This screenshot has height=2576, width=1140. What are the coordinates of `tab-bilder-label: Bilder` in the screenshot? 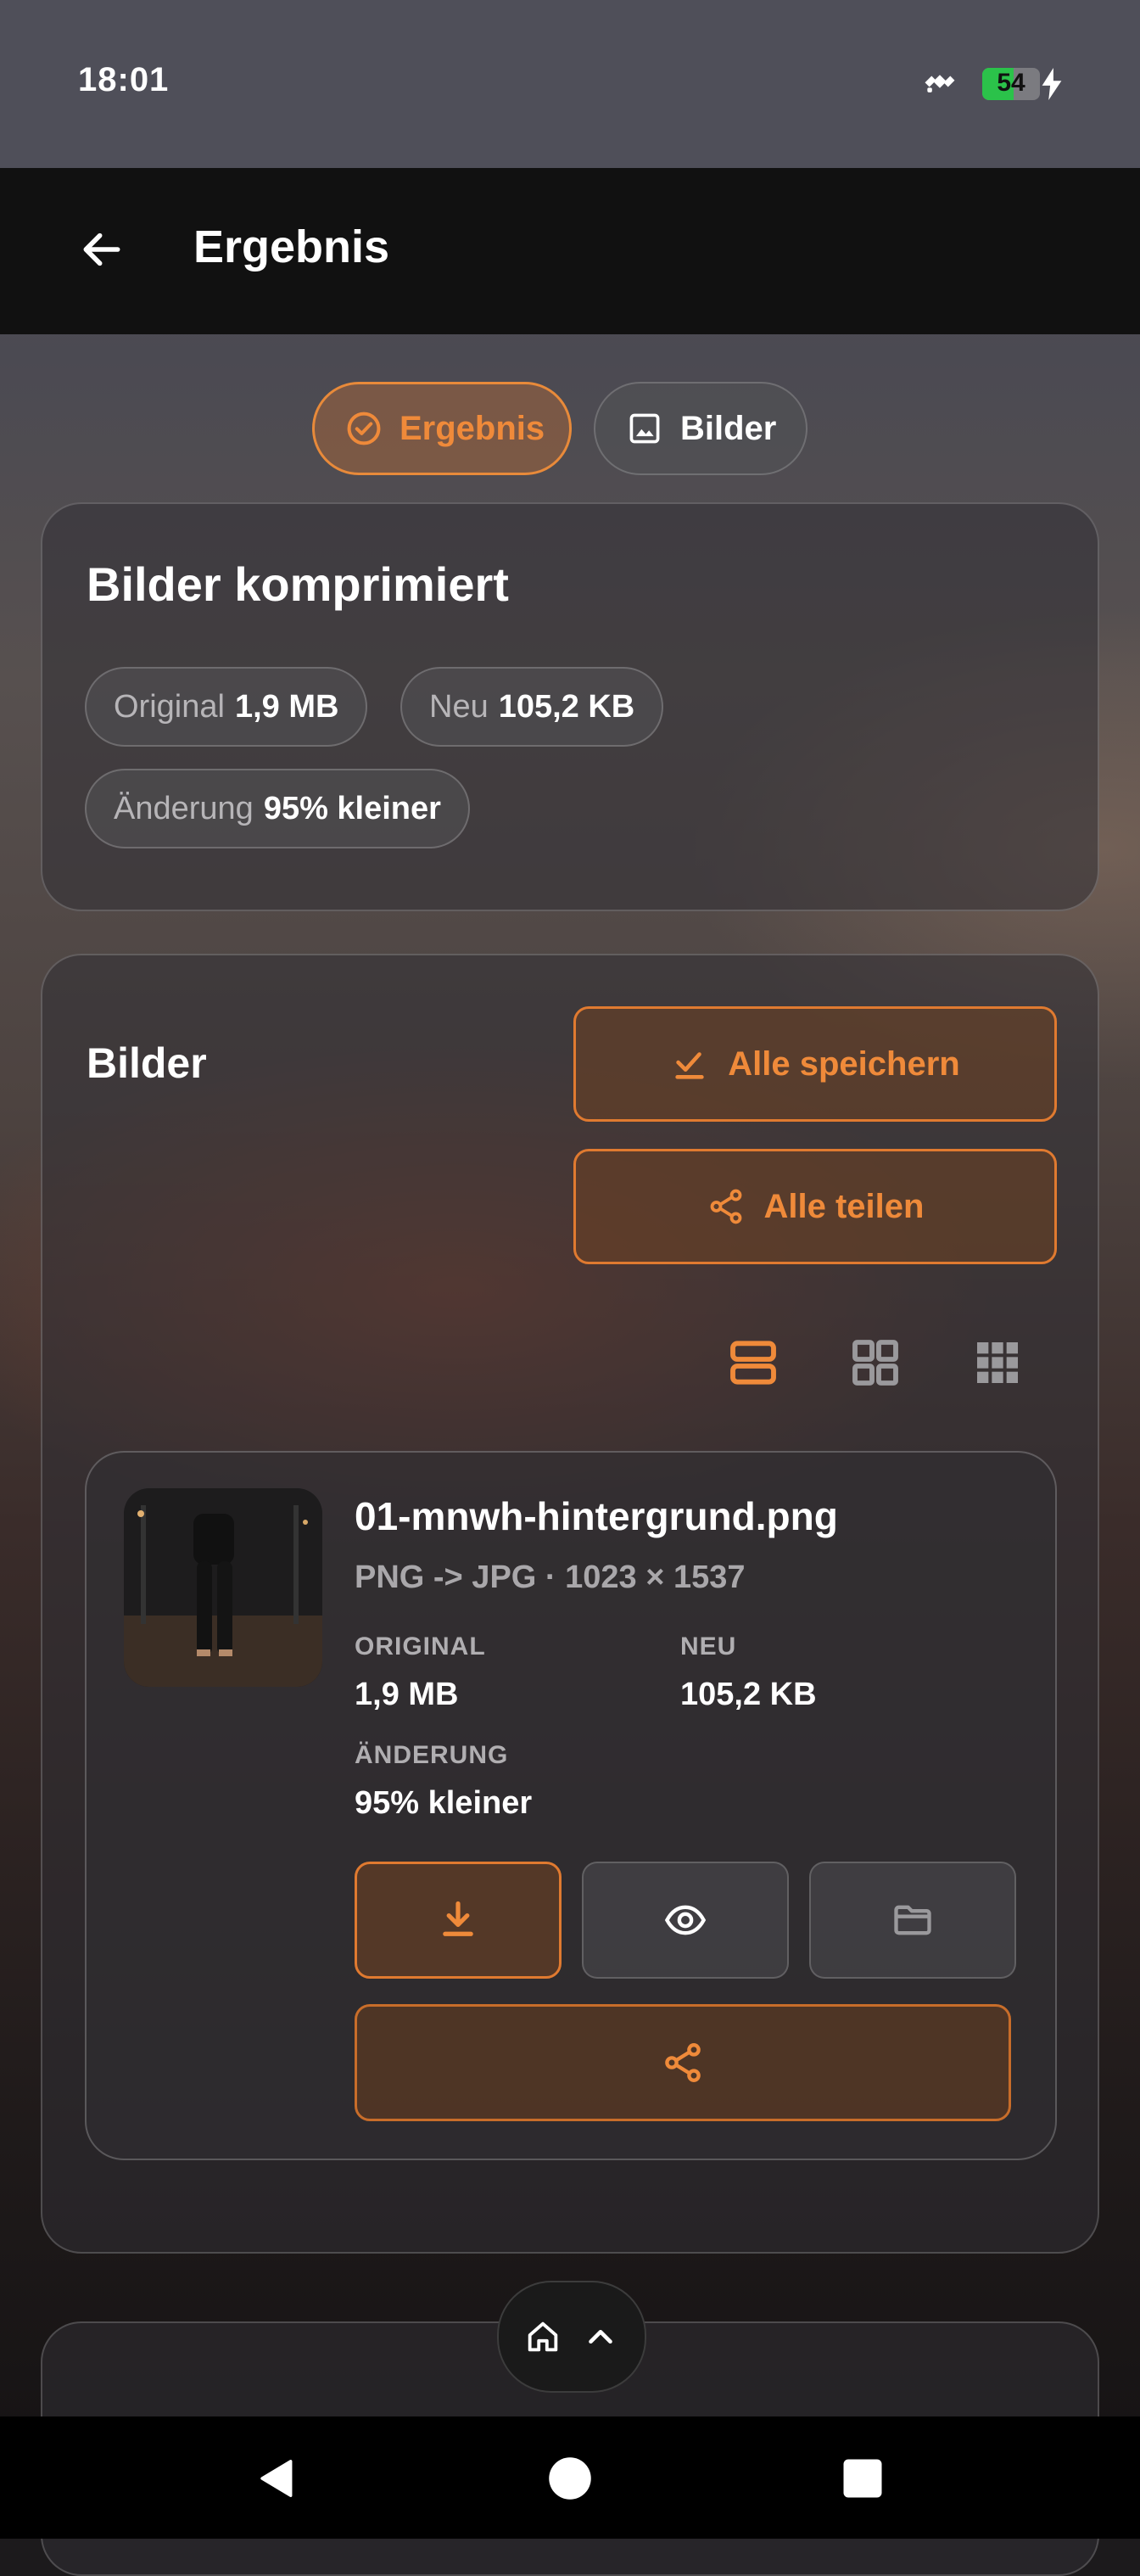 It's located at (728, 428).